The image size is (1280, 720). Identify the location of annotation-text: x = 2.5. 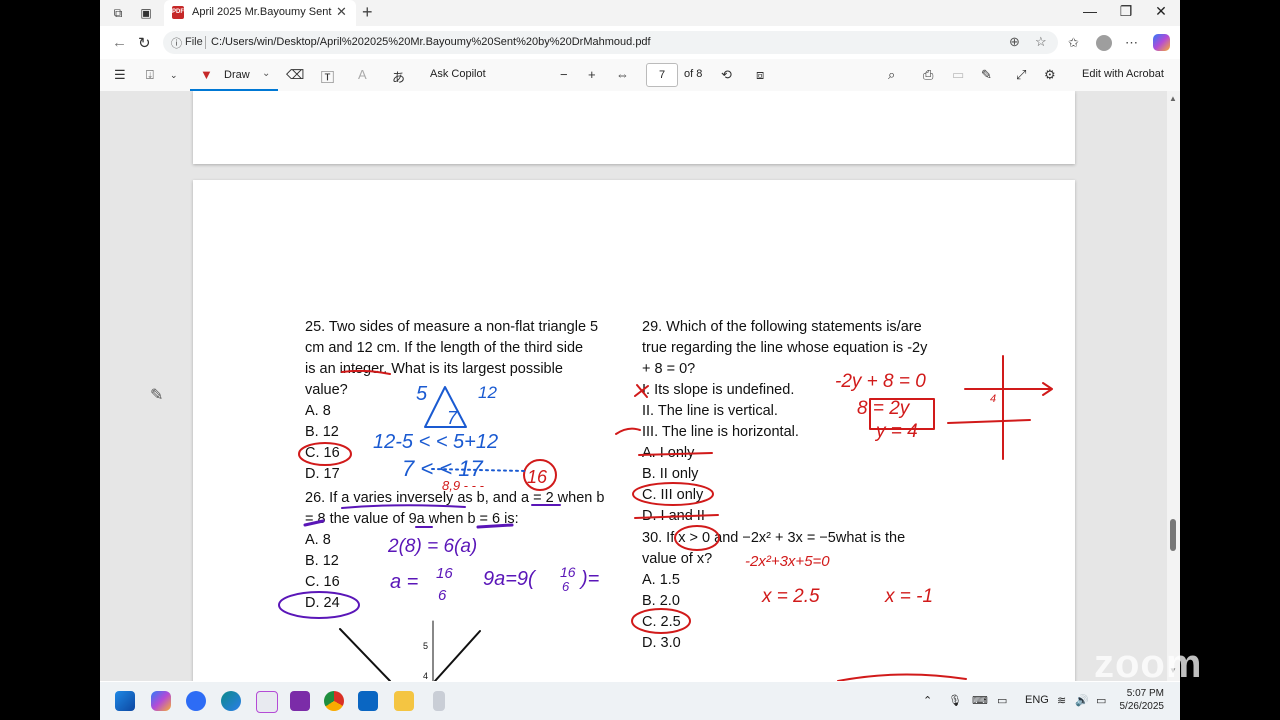
(790, 596).